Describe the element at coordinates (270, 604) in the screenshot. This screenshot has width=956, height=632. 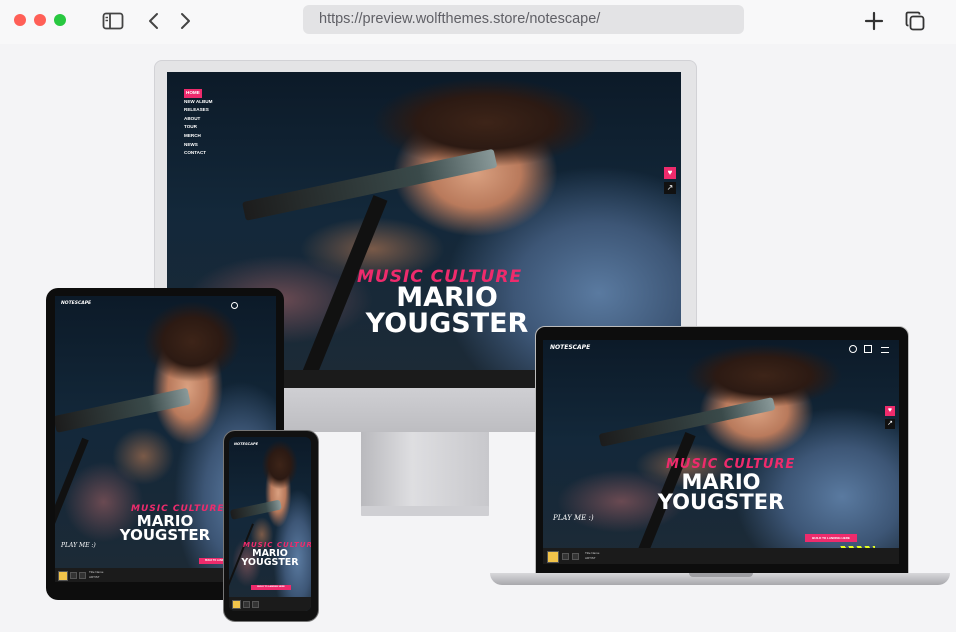
I see `phone-player-bar` at that location.